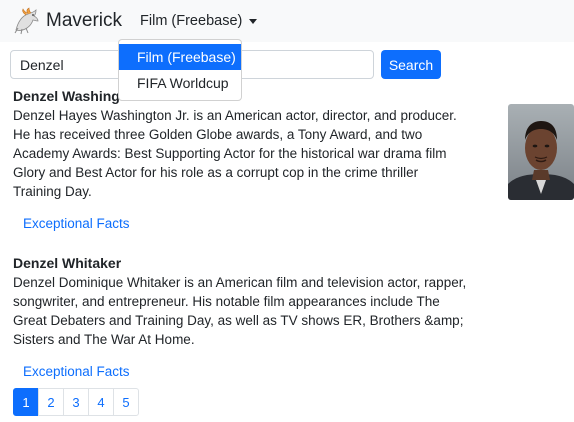  Describe the element at coordinates (26, 402) in the screenshot. I see `page-1-button: 1` at that location.